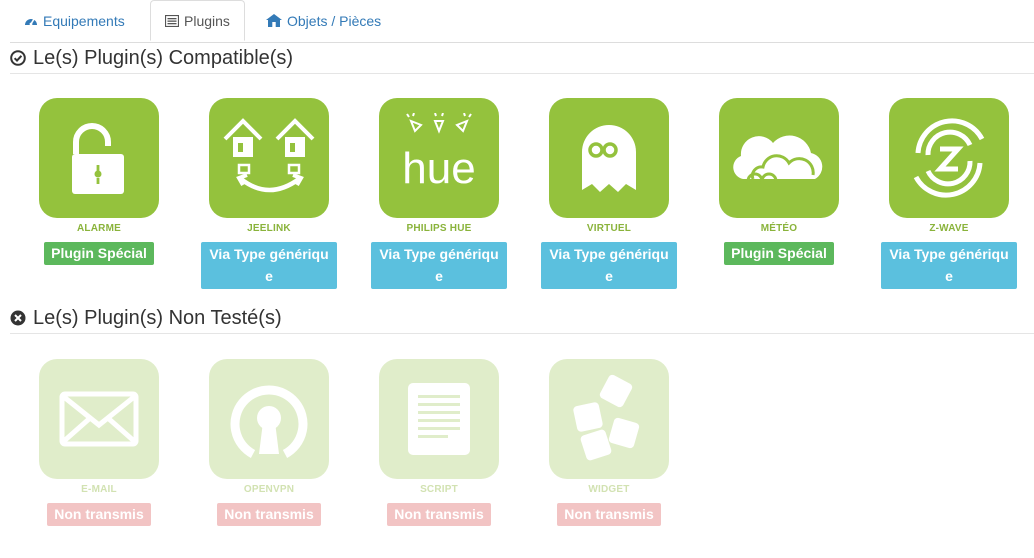 This screenshot has height=558, width=1034. Describe the element at coordinates (606, 417) in the screenshot. I see `widget-icon` at that location.